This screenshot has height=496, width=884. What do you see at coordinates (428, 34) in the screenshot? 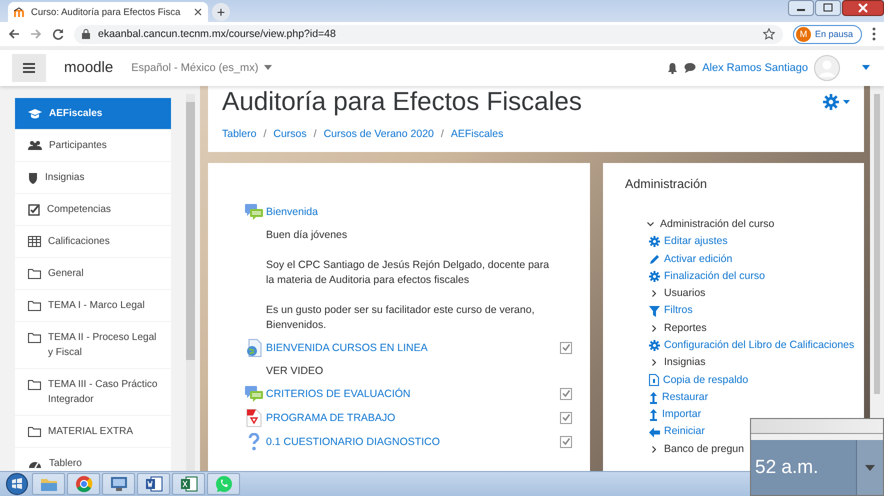
I see `address-bar: ekaanbal.cancun.tecnm.mx/course/view.php?id=48` at bounding box center [428, 34].